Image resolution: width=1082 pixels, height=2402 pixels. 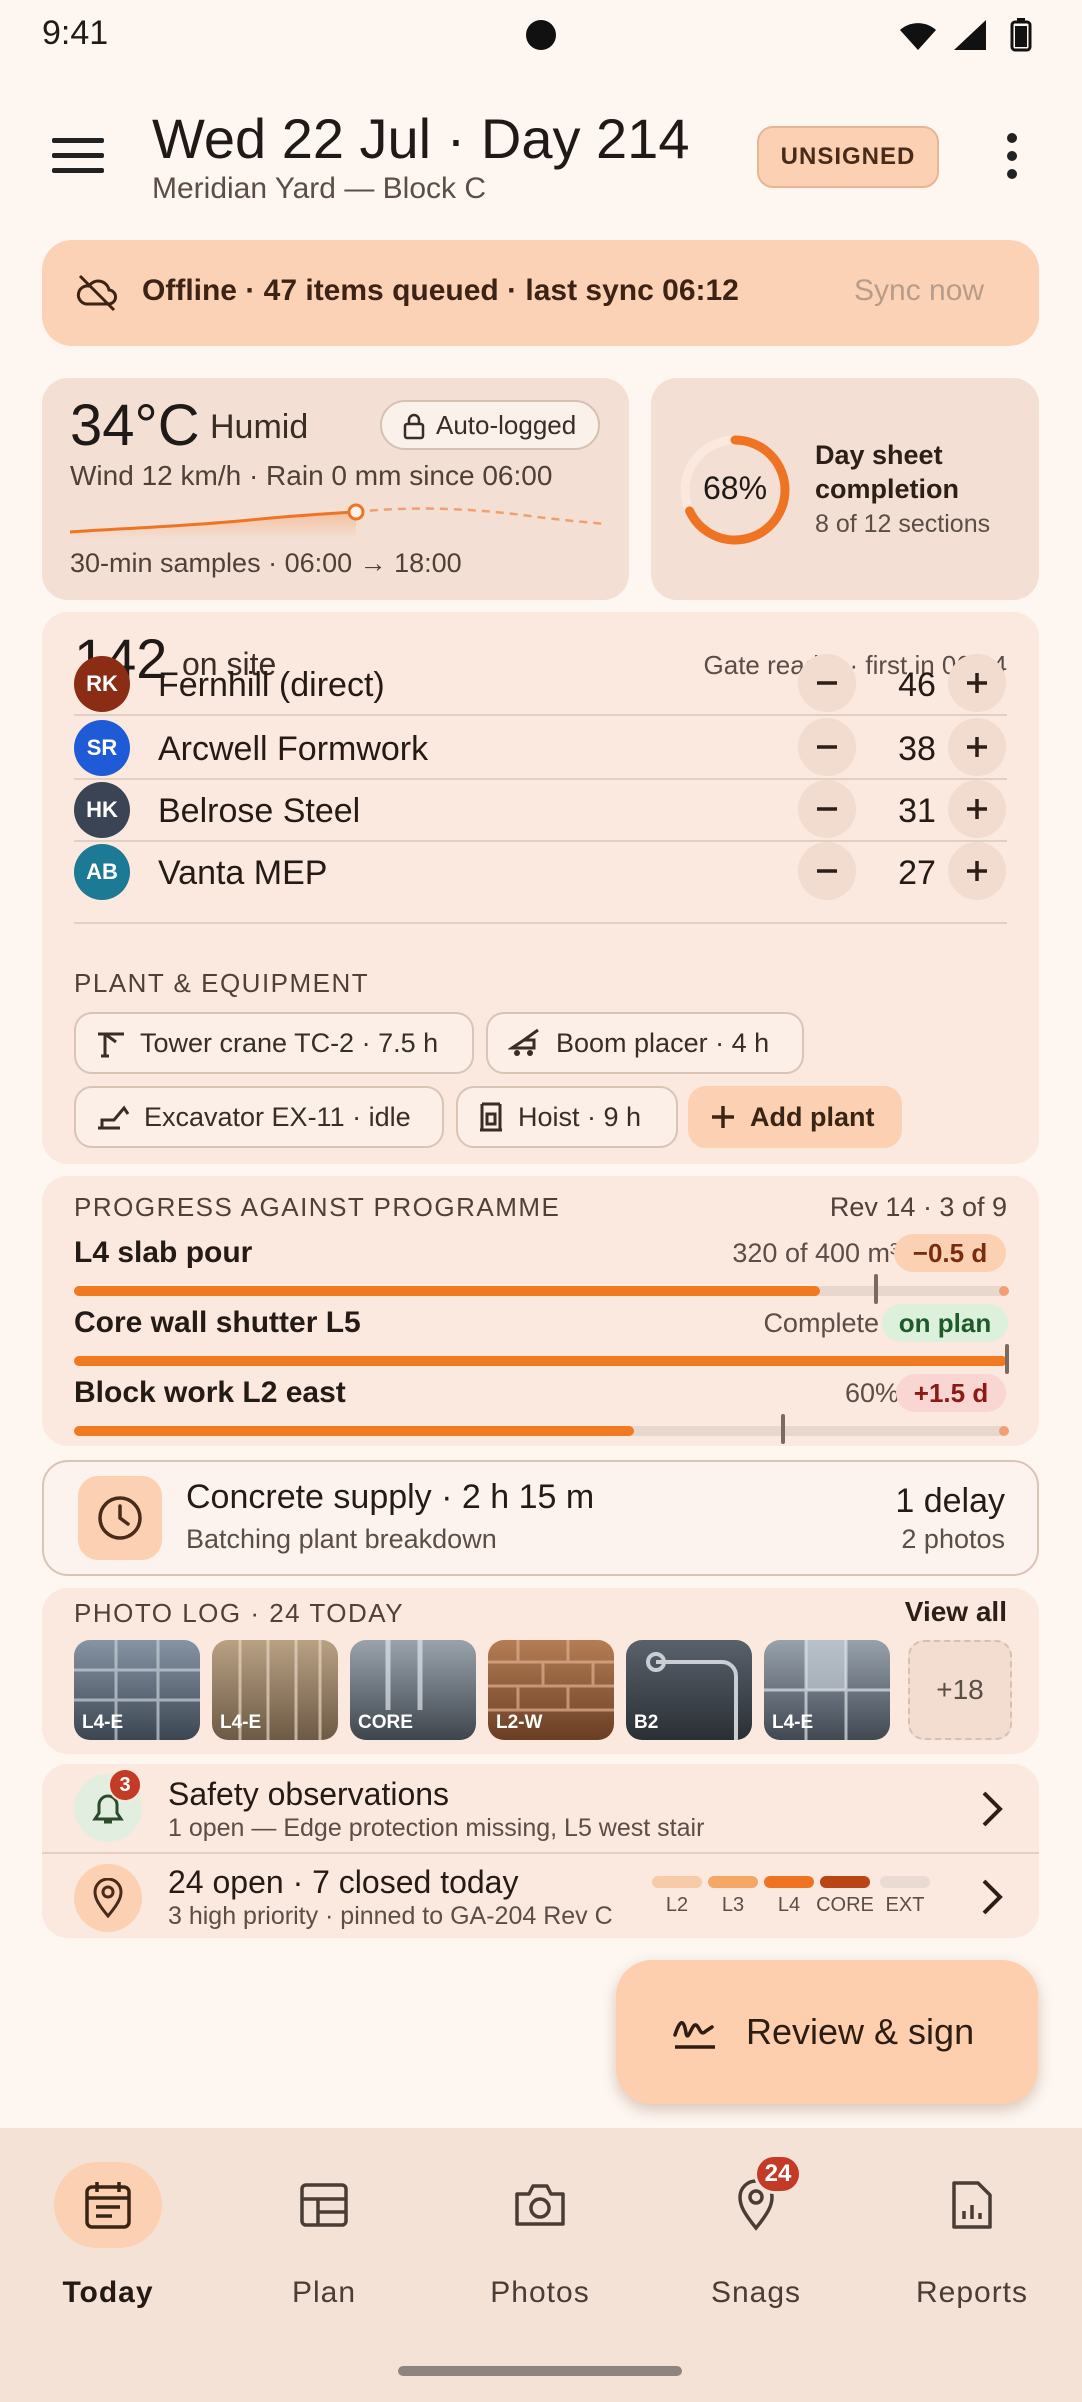 I want to click on plant-chip-boom-placer: Boom placer · 4 h, so click(x=645, y=1043).